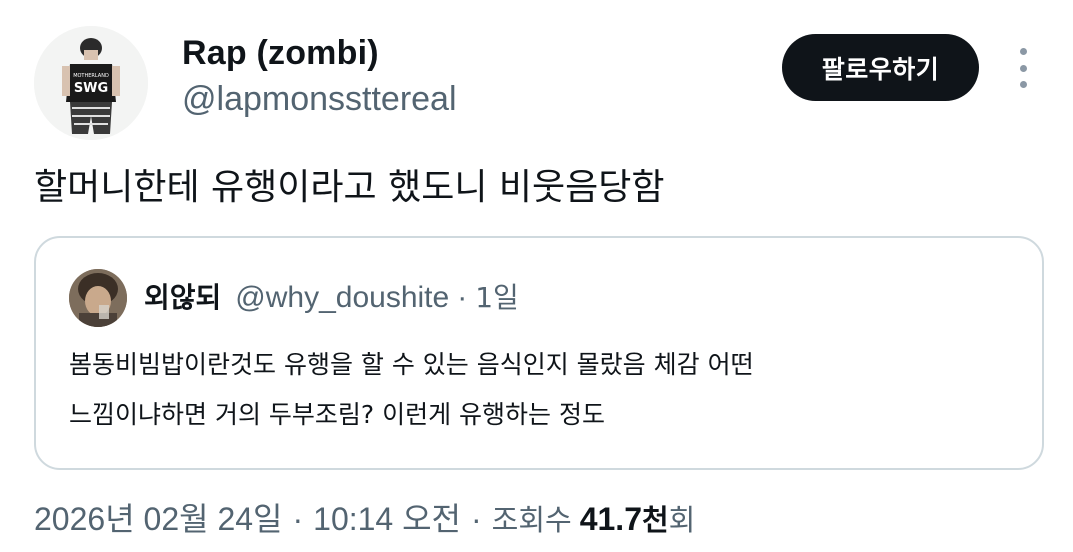  Describe the element at coordinates (91, 76) in the screenshot. I see `avatar-shirt-text-top: MOTHERLAND` at that location.